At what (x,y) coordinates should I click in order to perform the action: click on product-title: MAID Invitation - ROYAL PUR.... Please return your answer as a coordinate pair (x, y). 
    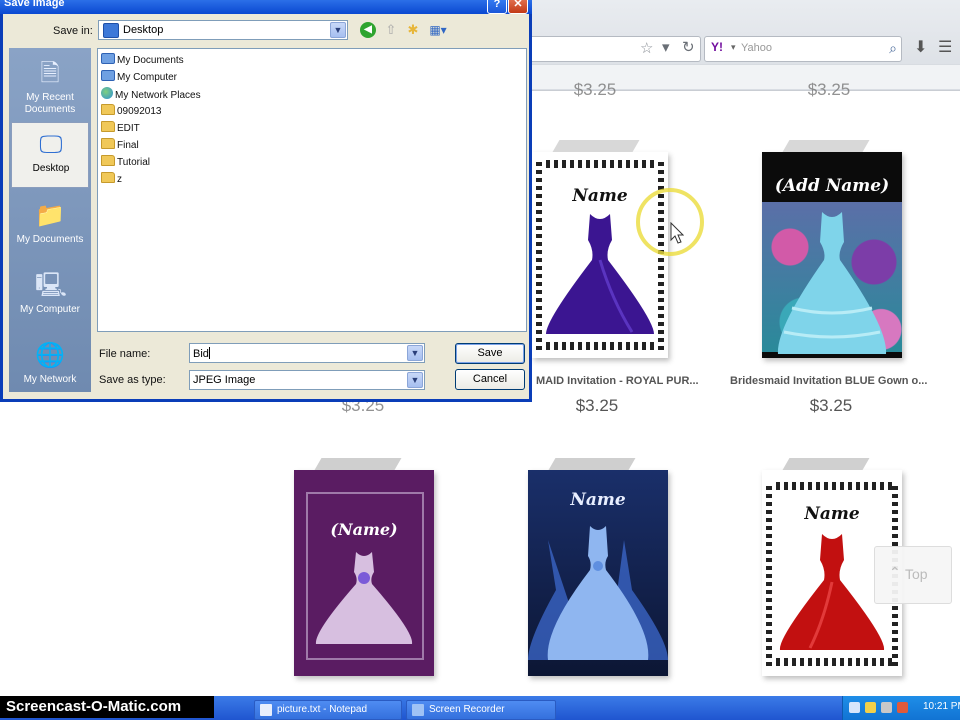
    Looking at the image, I should click on (617, 381).